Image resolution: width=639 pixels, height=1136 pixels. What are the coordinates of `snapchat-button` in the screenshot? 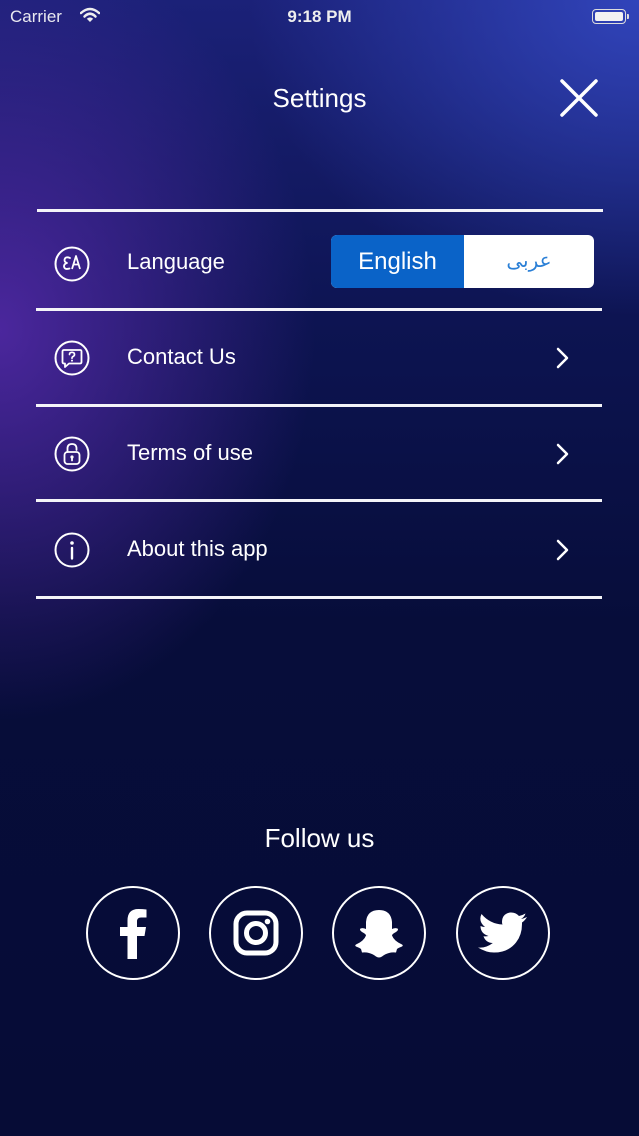 It's located at (379, 933).